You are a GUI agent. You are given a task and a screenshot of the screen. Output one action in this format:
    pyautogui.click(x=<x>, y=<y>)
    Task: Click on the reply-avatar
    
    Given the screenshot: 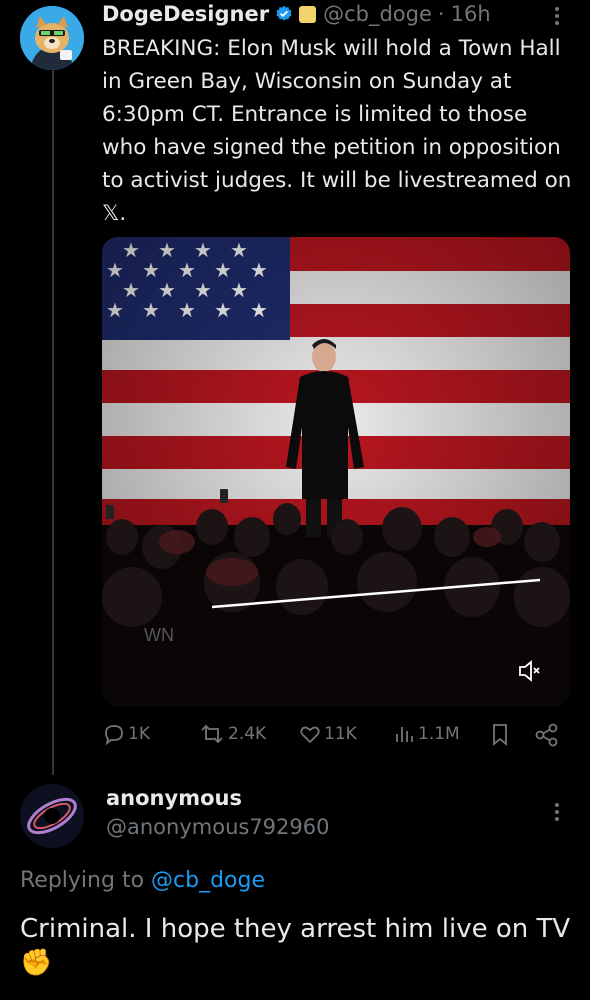 What is the action you would take?
    pyautogui.click(x=52, y=816)
    